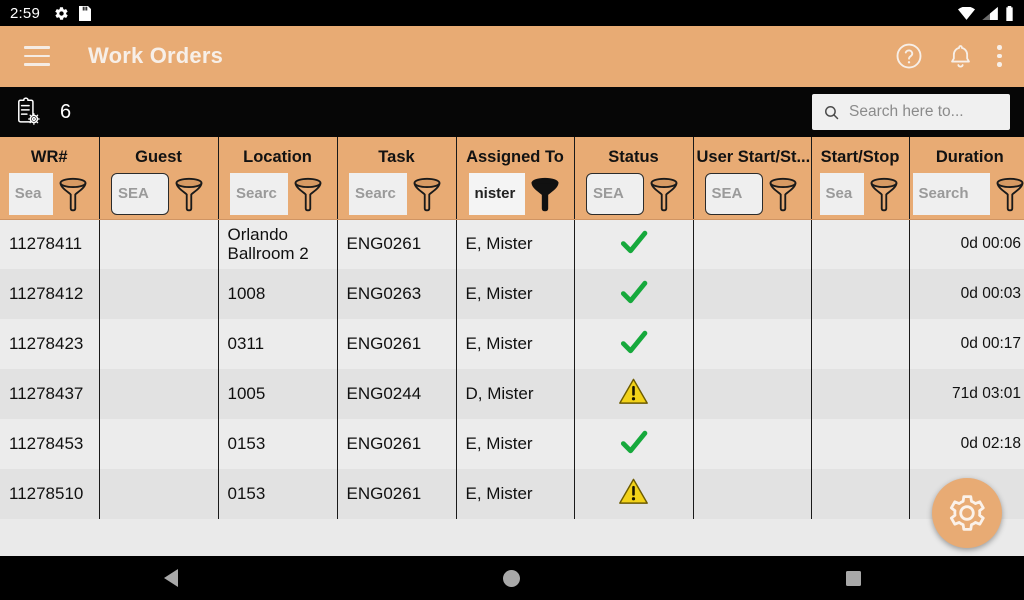 This screenshot has height=600, width=1024. I want to click on column-header-duration: Duration Search, so click(966, 178).